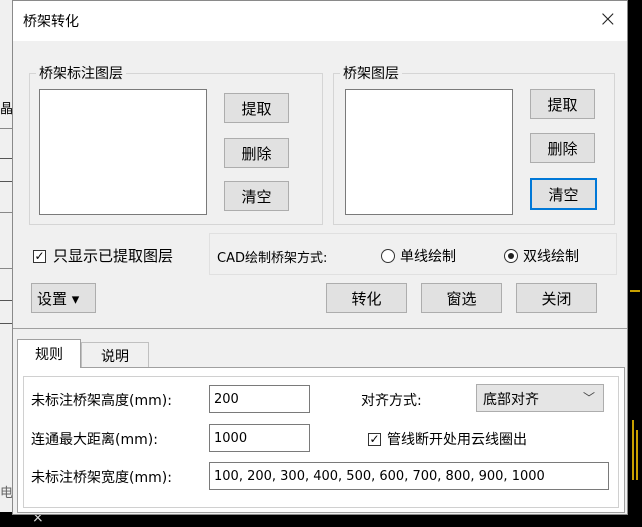 The width and height of the screenshot is (642, 527). I want to click on single-line-radio, so click(388, 256).